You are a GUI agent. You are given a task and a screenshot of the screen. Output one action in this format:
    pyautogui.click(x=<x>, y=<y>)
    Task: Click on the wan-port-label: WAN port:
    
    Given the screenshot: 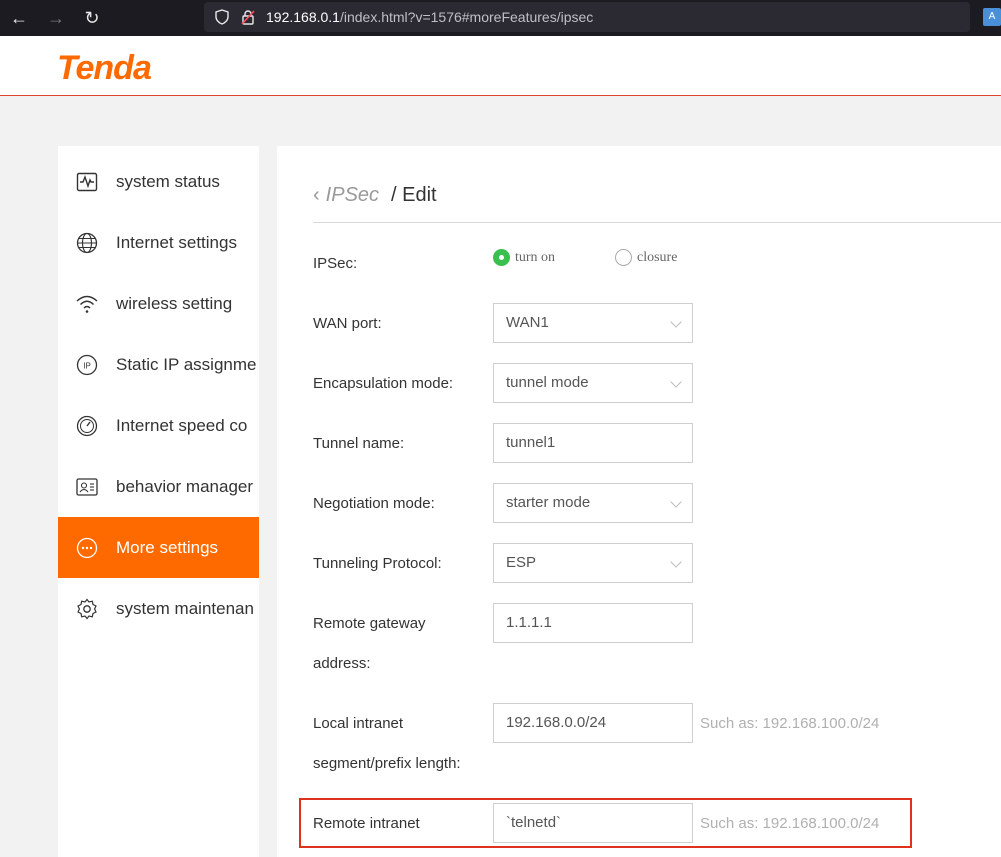 What is the action you would take?
    pyautogui.click(x=347, y=323)
    